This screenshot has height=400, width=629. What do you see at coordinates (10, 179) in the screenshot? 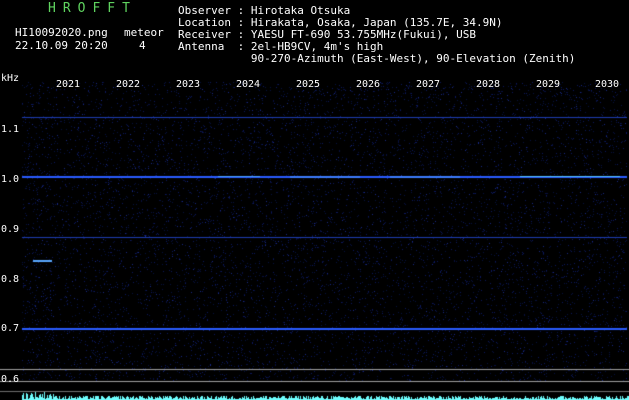
I see `y-tick-label: 1.0` at bounding box center [10, 179].